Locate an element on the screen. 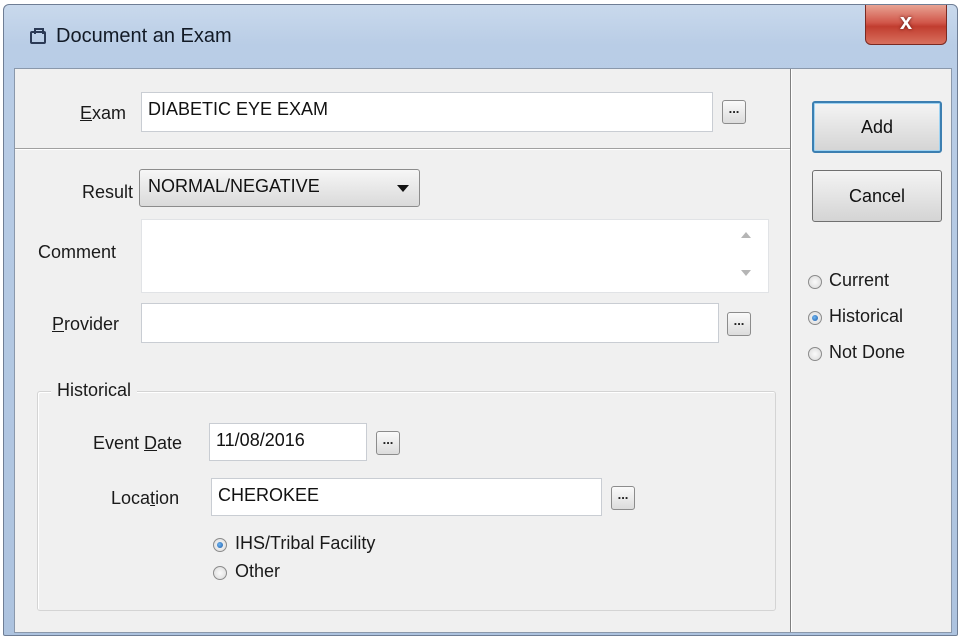 This screenshot has height=640, width=961. exam-field: DIABETIC EYE EXAM is located at coordinates (427, 112).